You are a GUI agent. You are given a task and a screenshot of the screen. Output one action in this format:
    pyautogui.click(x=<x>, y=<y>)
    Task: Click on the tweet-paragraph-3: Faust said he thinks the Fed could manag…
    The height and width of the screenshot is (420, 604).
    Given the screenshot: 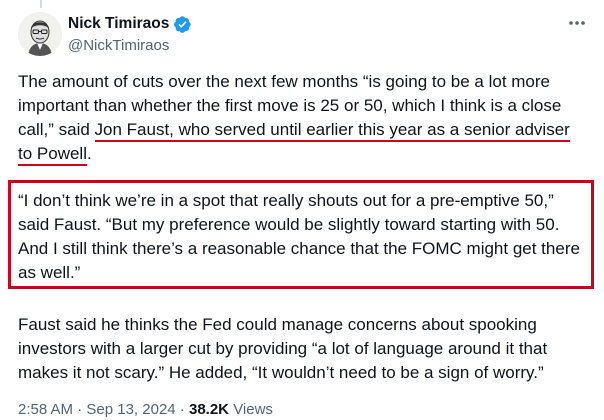 What is the action you would take?
    pyautogui.click(x=283, y=348)
    